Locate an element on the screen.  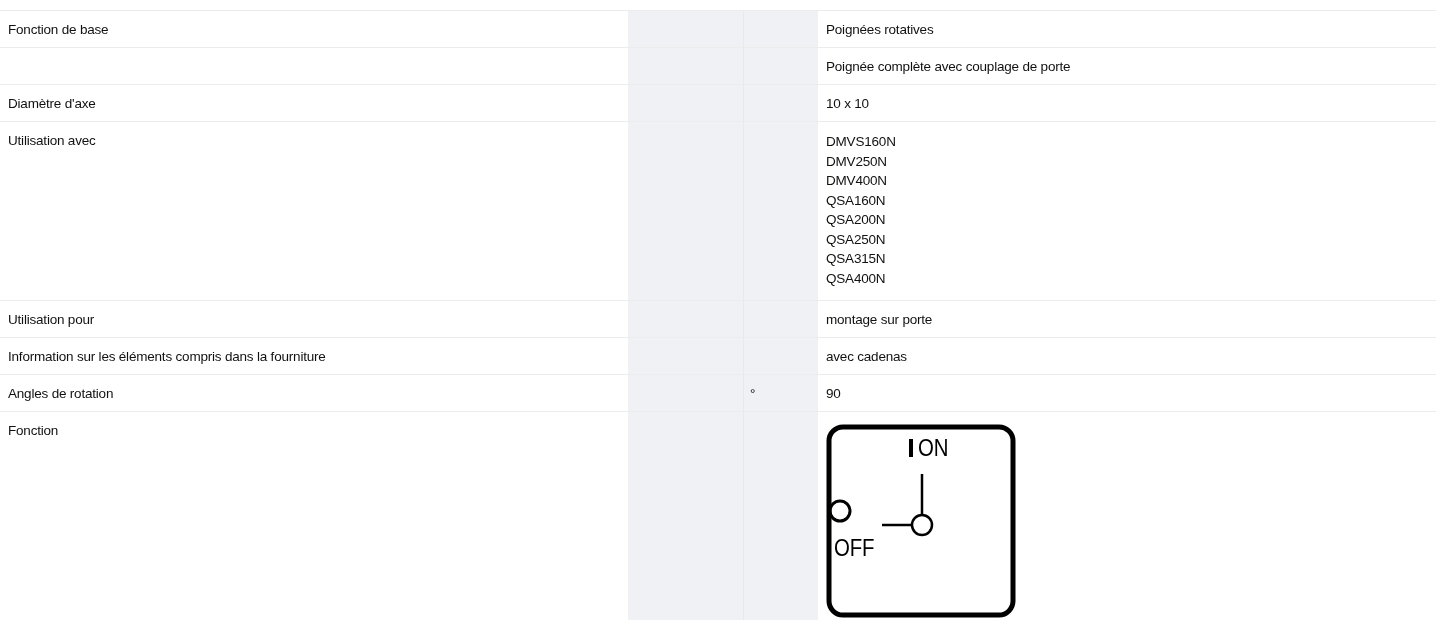
spec-value: Poignée complète avec couplage de porte is located at coordinates (948, 66).